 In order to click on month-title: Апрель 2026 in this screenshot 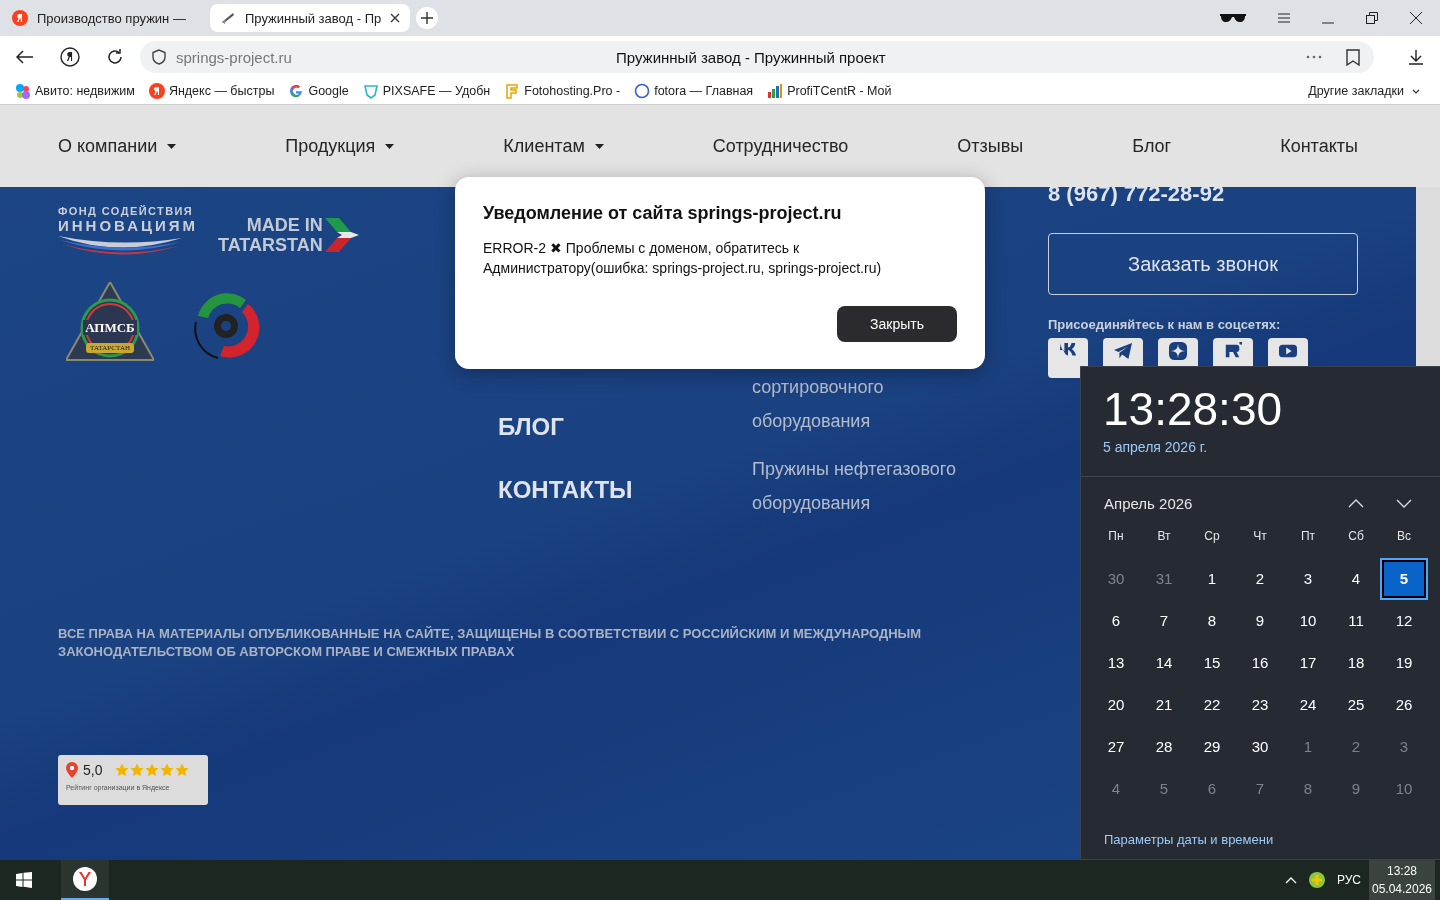, I will do `click(1148, 503)`.